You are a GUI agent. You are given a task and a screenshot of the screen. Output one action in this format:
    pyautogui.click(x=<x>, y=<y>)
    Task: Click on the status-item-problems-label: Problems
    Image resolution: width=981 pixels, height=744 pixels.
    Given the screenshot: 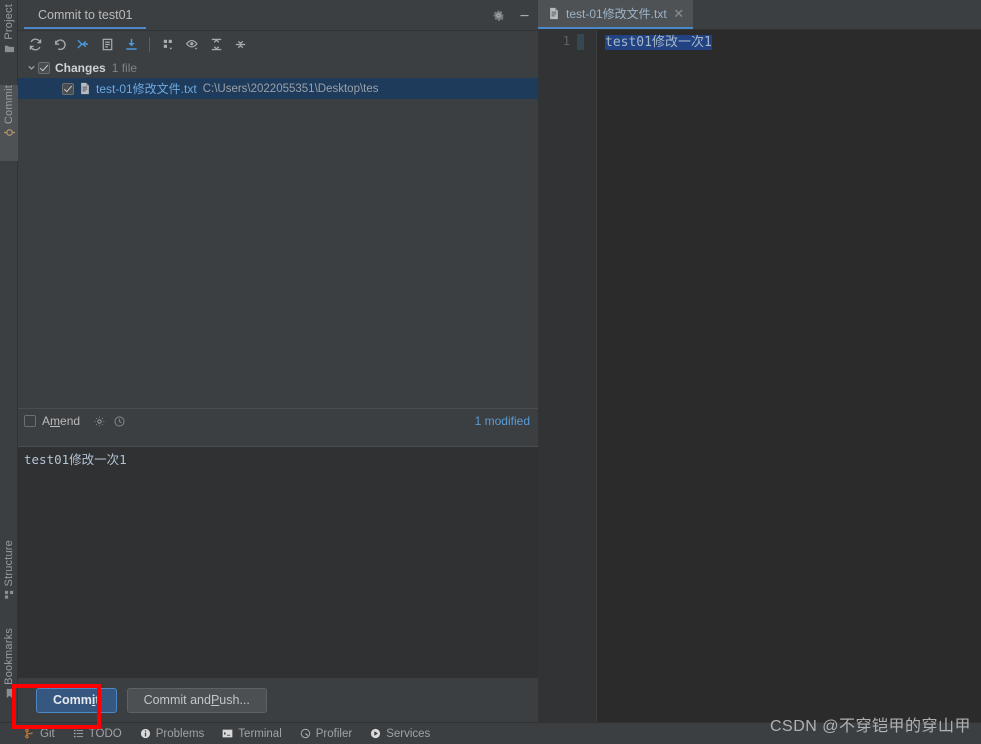 What is the action you would take?
    pyautogui.click(x=180, y=733)
    